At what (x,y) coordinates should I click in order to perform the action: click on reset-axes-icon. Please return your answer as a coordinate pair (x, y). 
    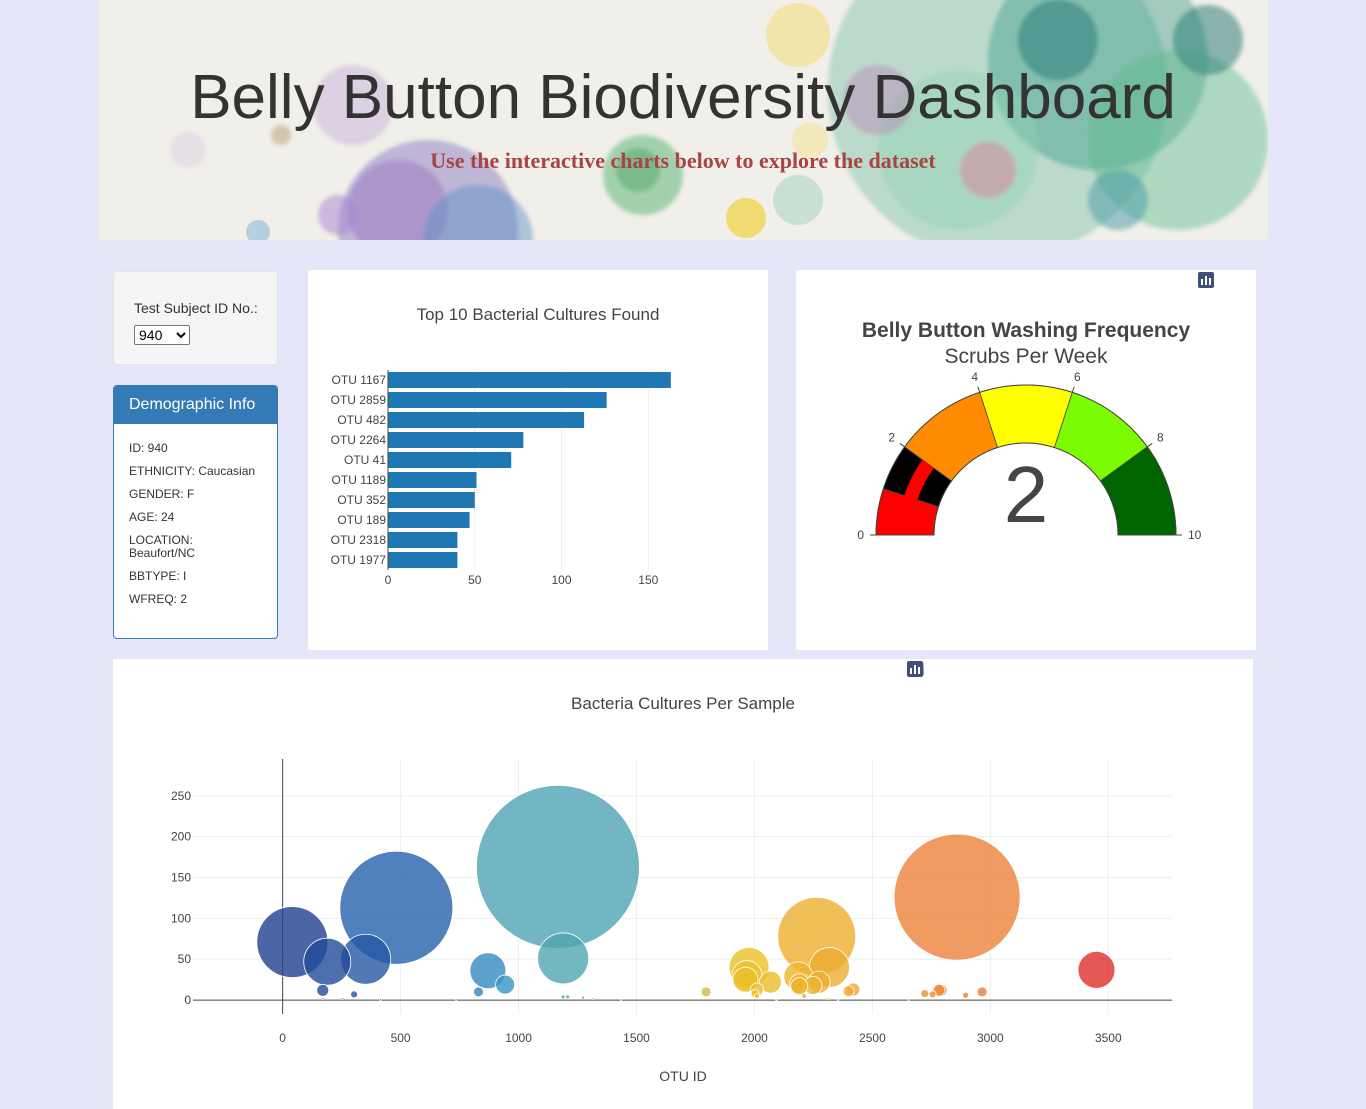
    Looking at the image, I should click on (1015, 671).